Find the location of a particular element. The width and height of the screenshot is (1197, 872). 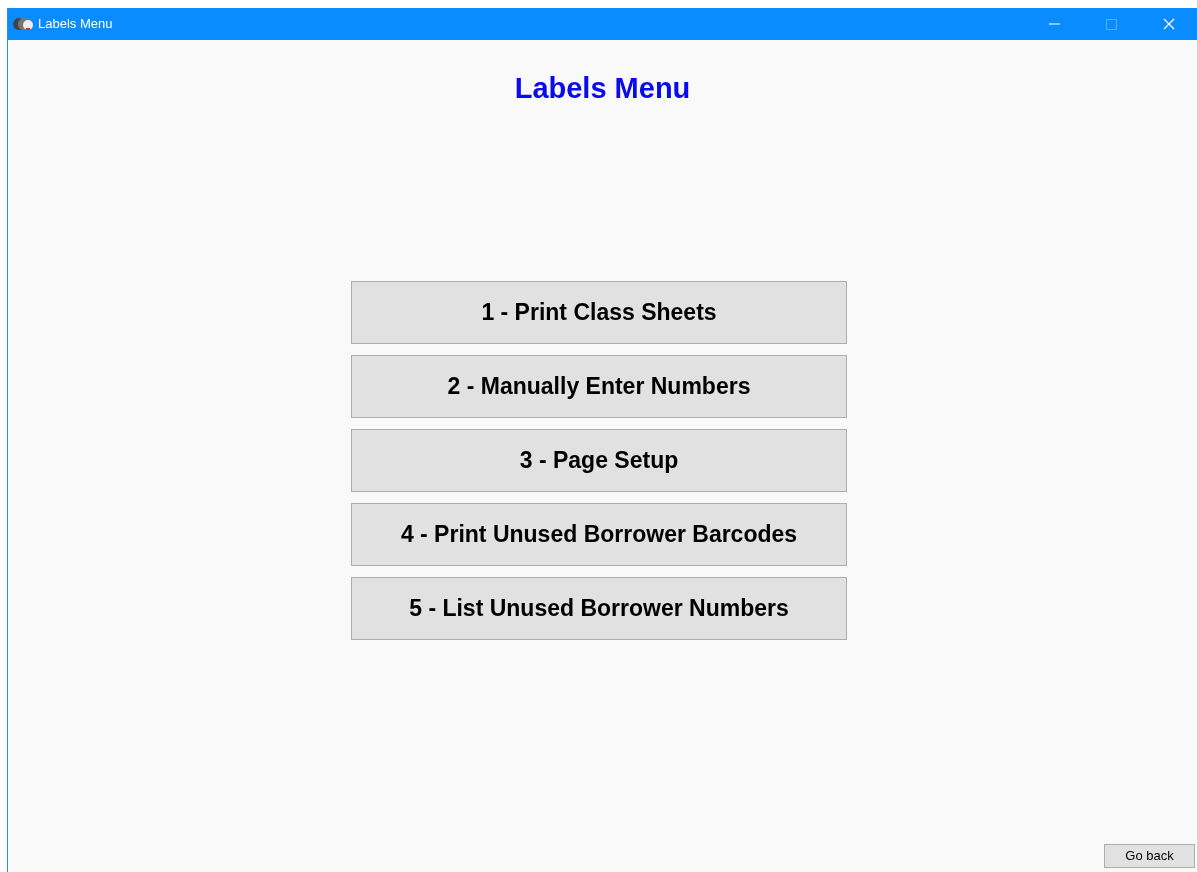

app-icon is located at coordinates (23, 24).